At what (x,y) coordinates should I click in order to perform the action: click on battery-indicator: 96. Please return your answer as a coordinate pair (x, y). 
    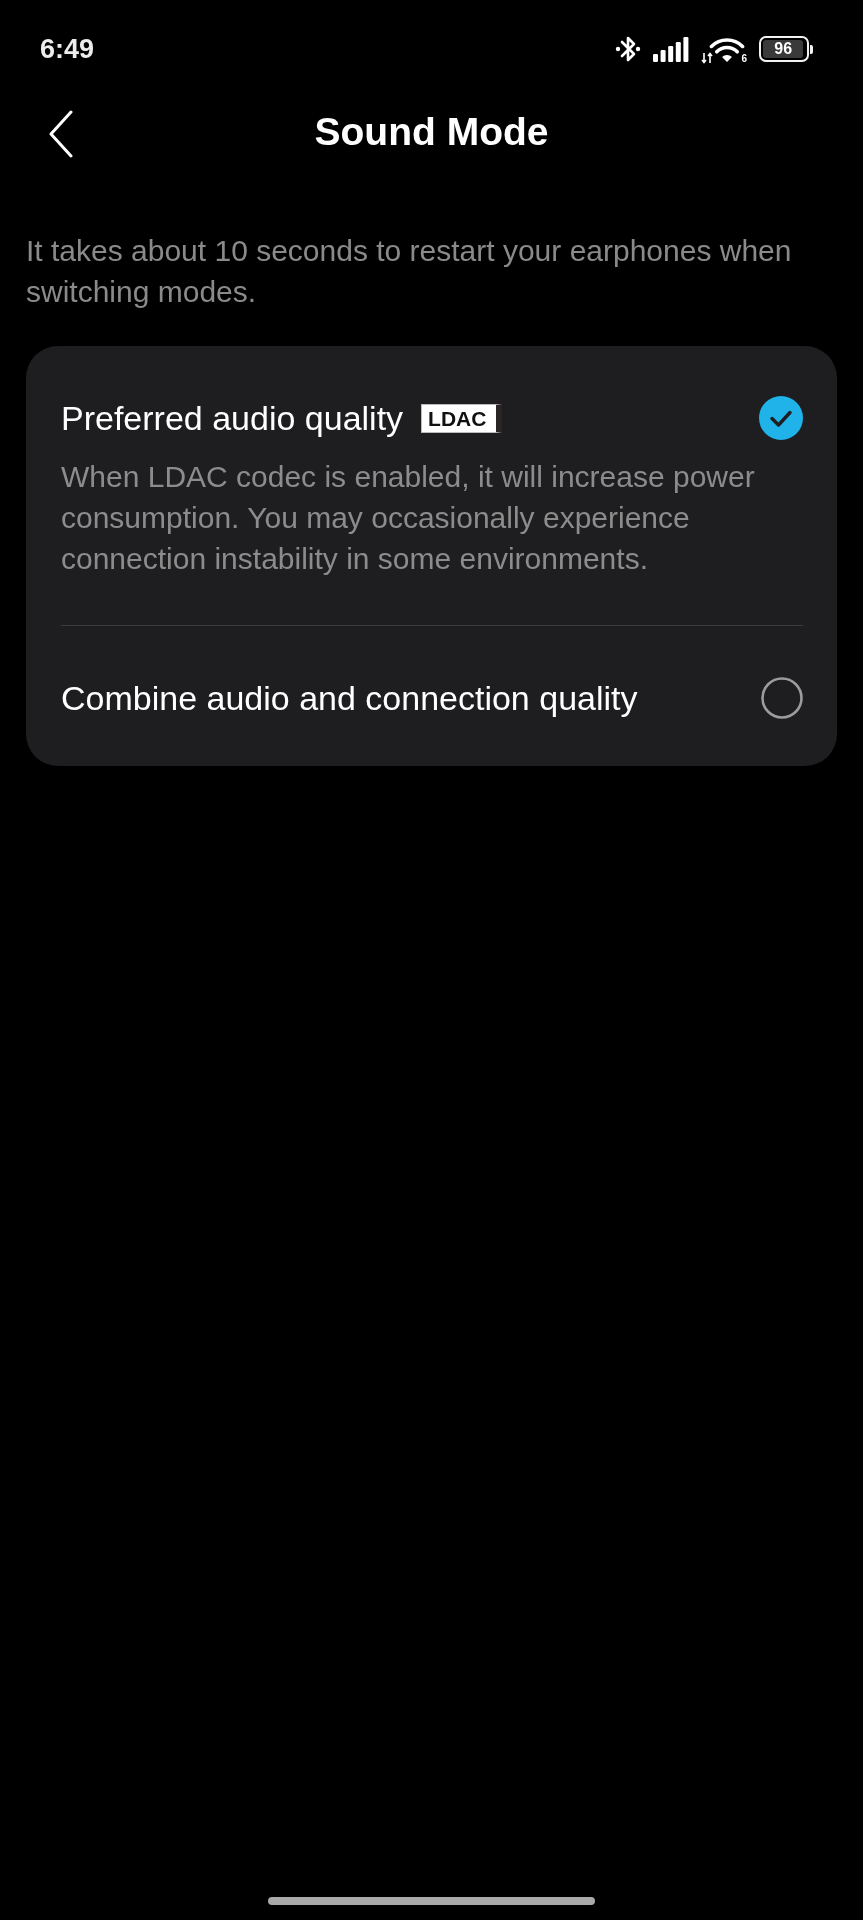
    Looking at the image, I should click on (786, 49).